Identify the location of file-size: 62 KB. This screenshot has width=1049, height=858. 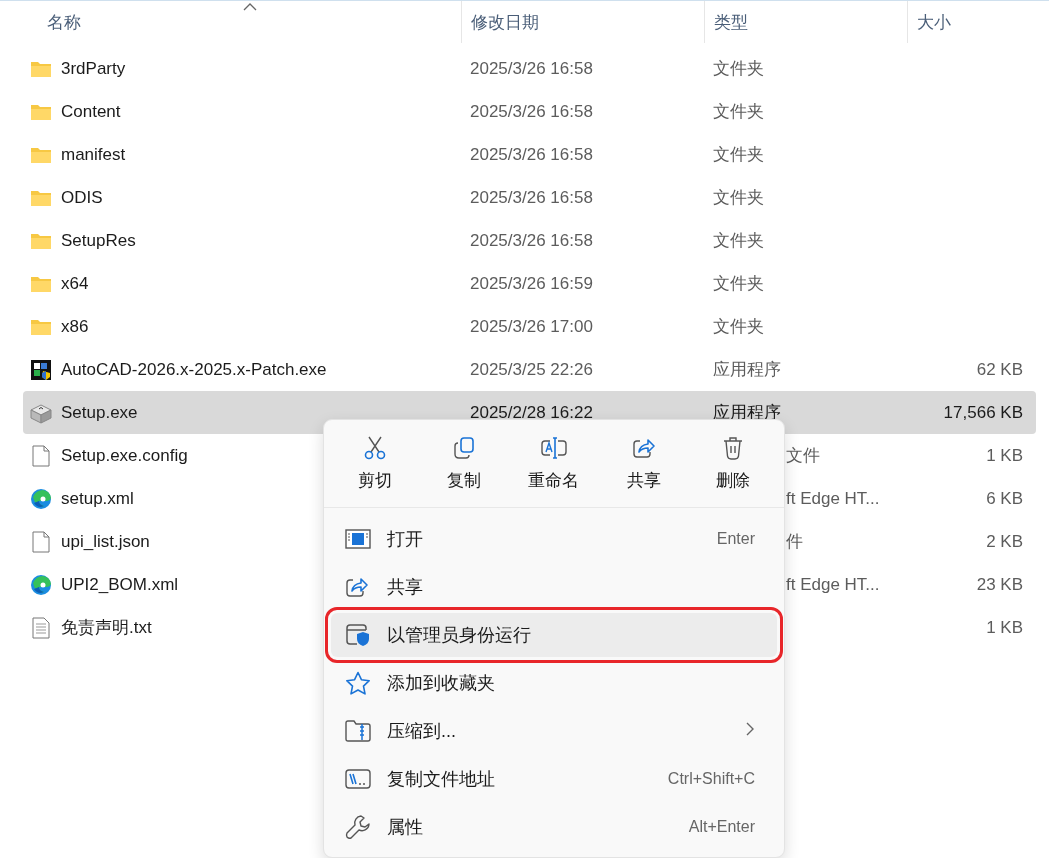
(999, 369).